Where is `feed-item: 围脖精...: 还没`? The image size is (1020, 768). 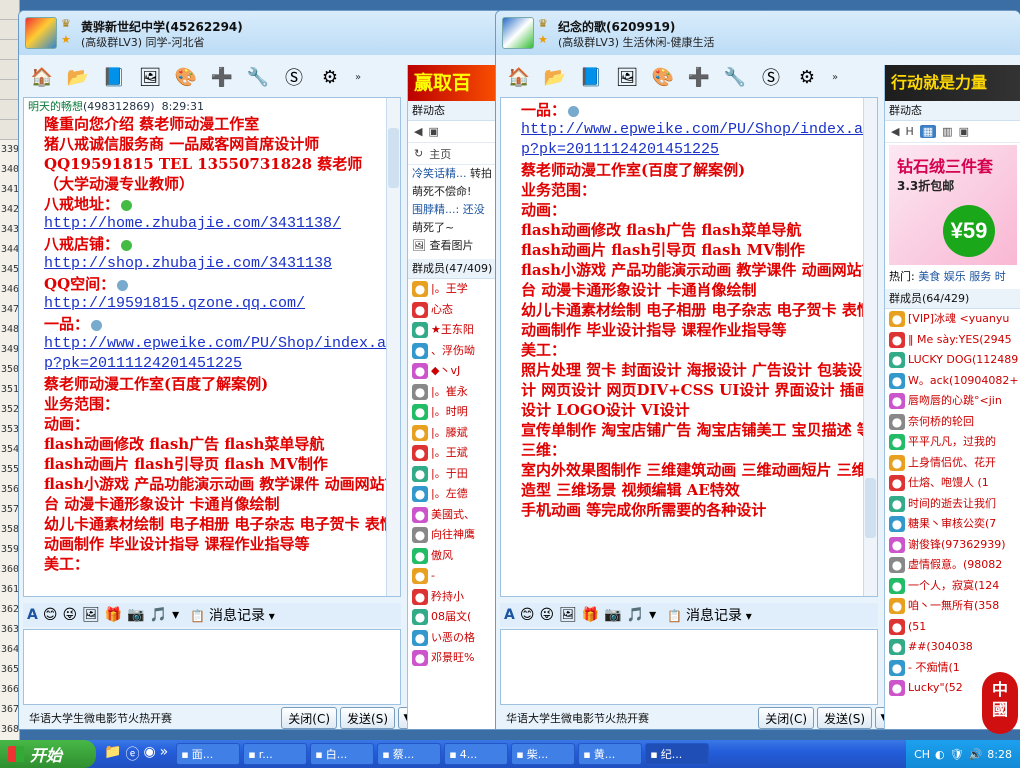
feed-item: 围脖精...: 还没 is located at coordinates (455, 210).